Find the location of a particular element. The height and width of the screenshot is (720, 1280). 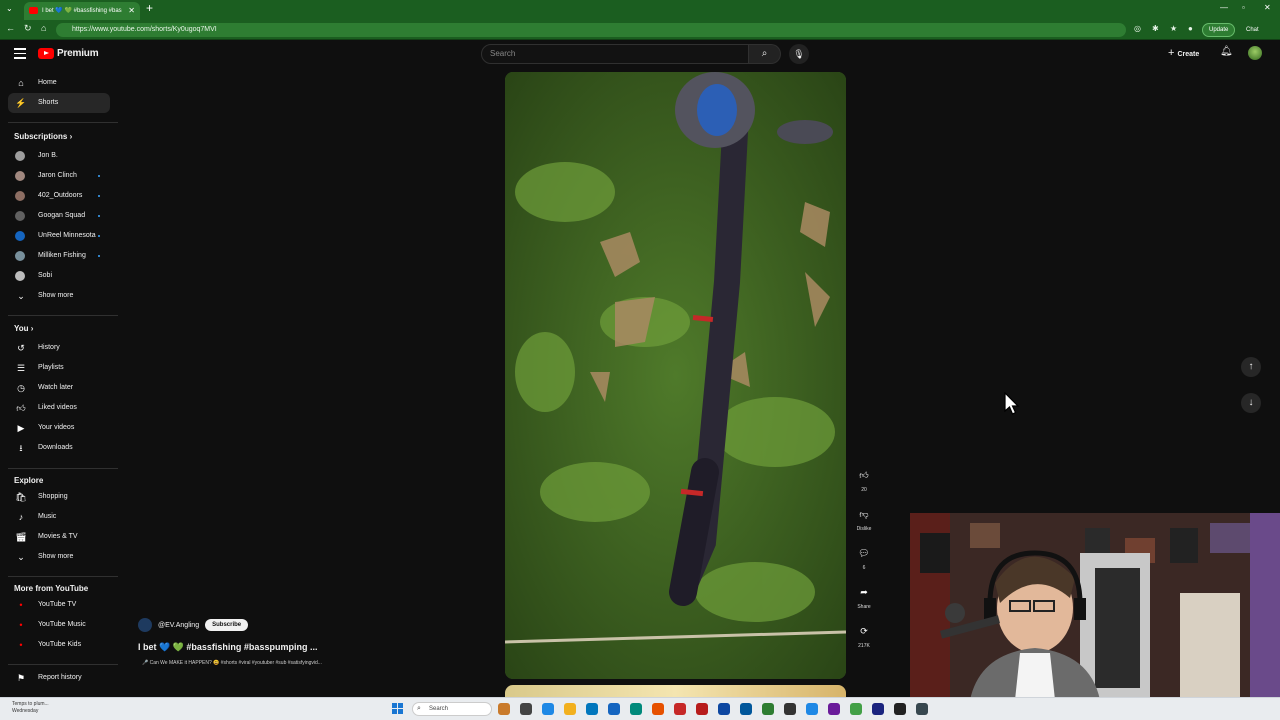

sidebar-explore-item-1: ♪ Music is located at coordinates (59, 517).